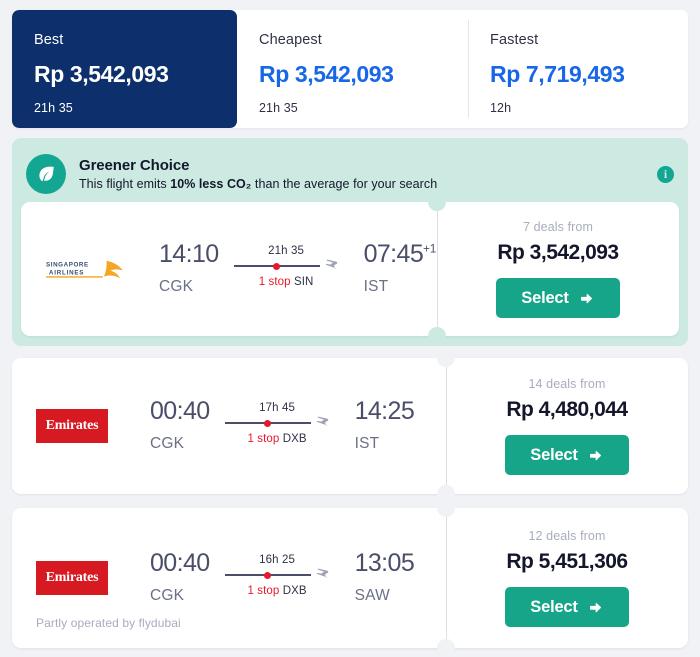 The width and height of the screenshot is (700, 657). What do you see at coordinates (384, 411) in the screenshot?
I see `arrival-time-value: 14:25` at bounding box center [384, 411].